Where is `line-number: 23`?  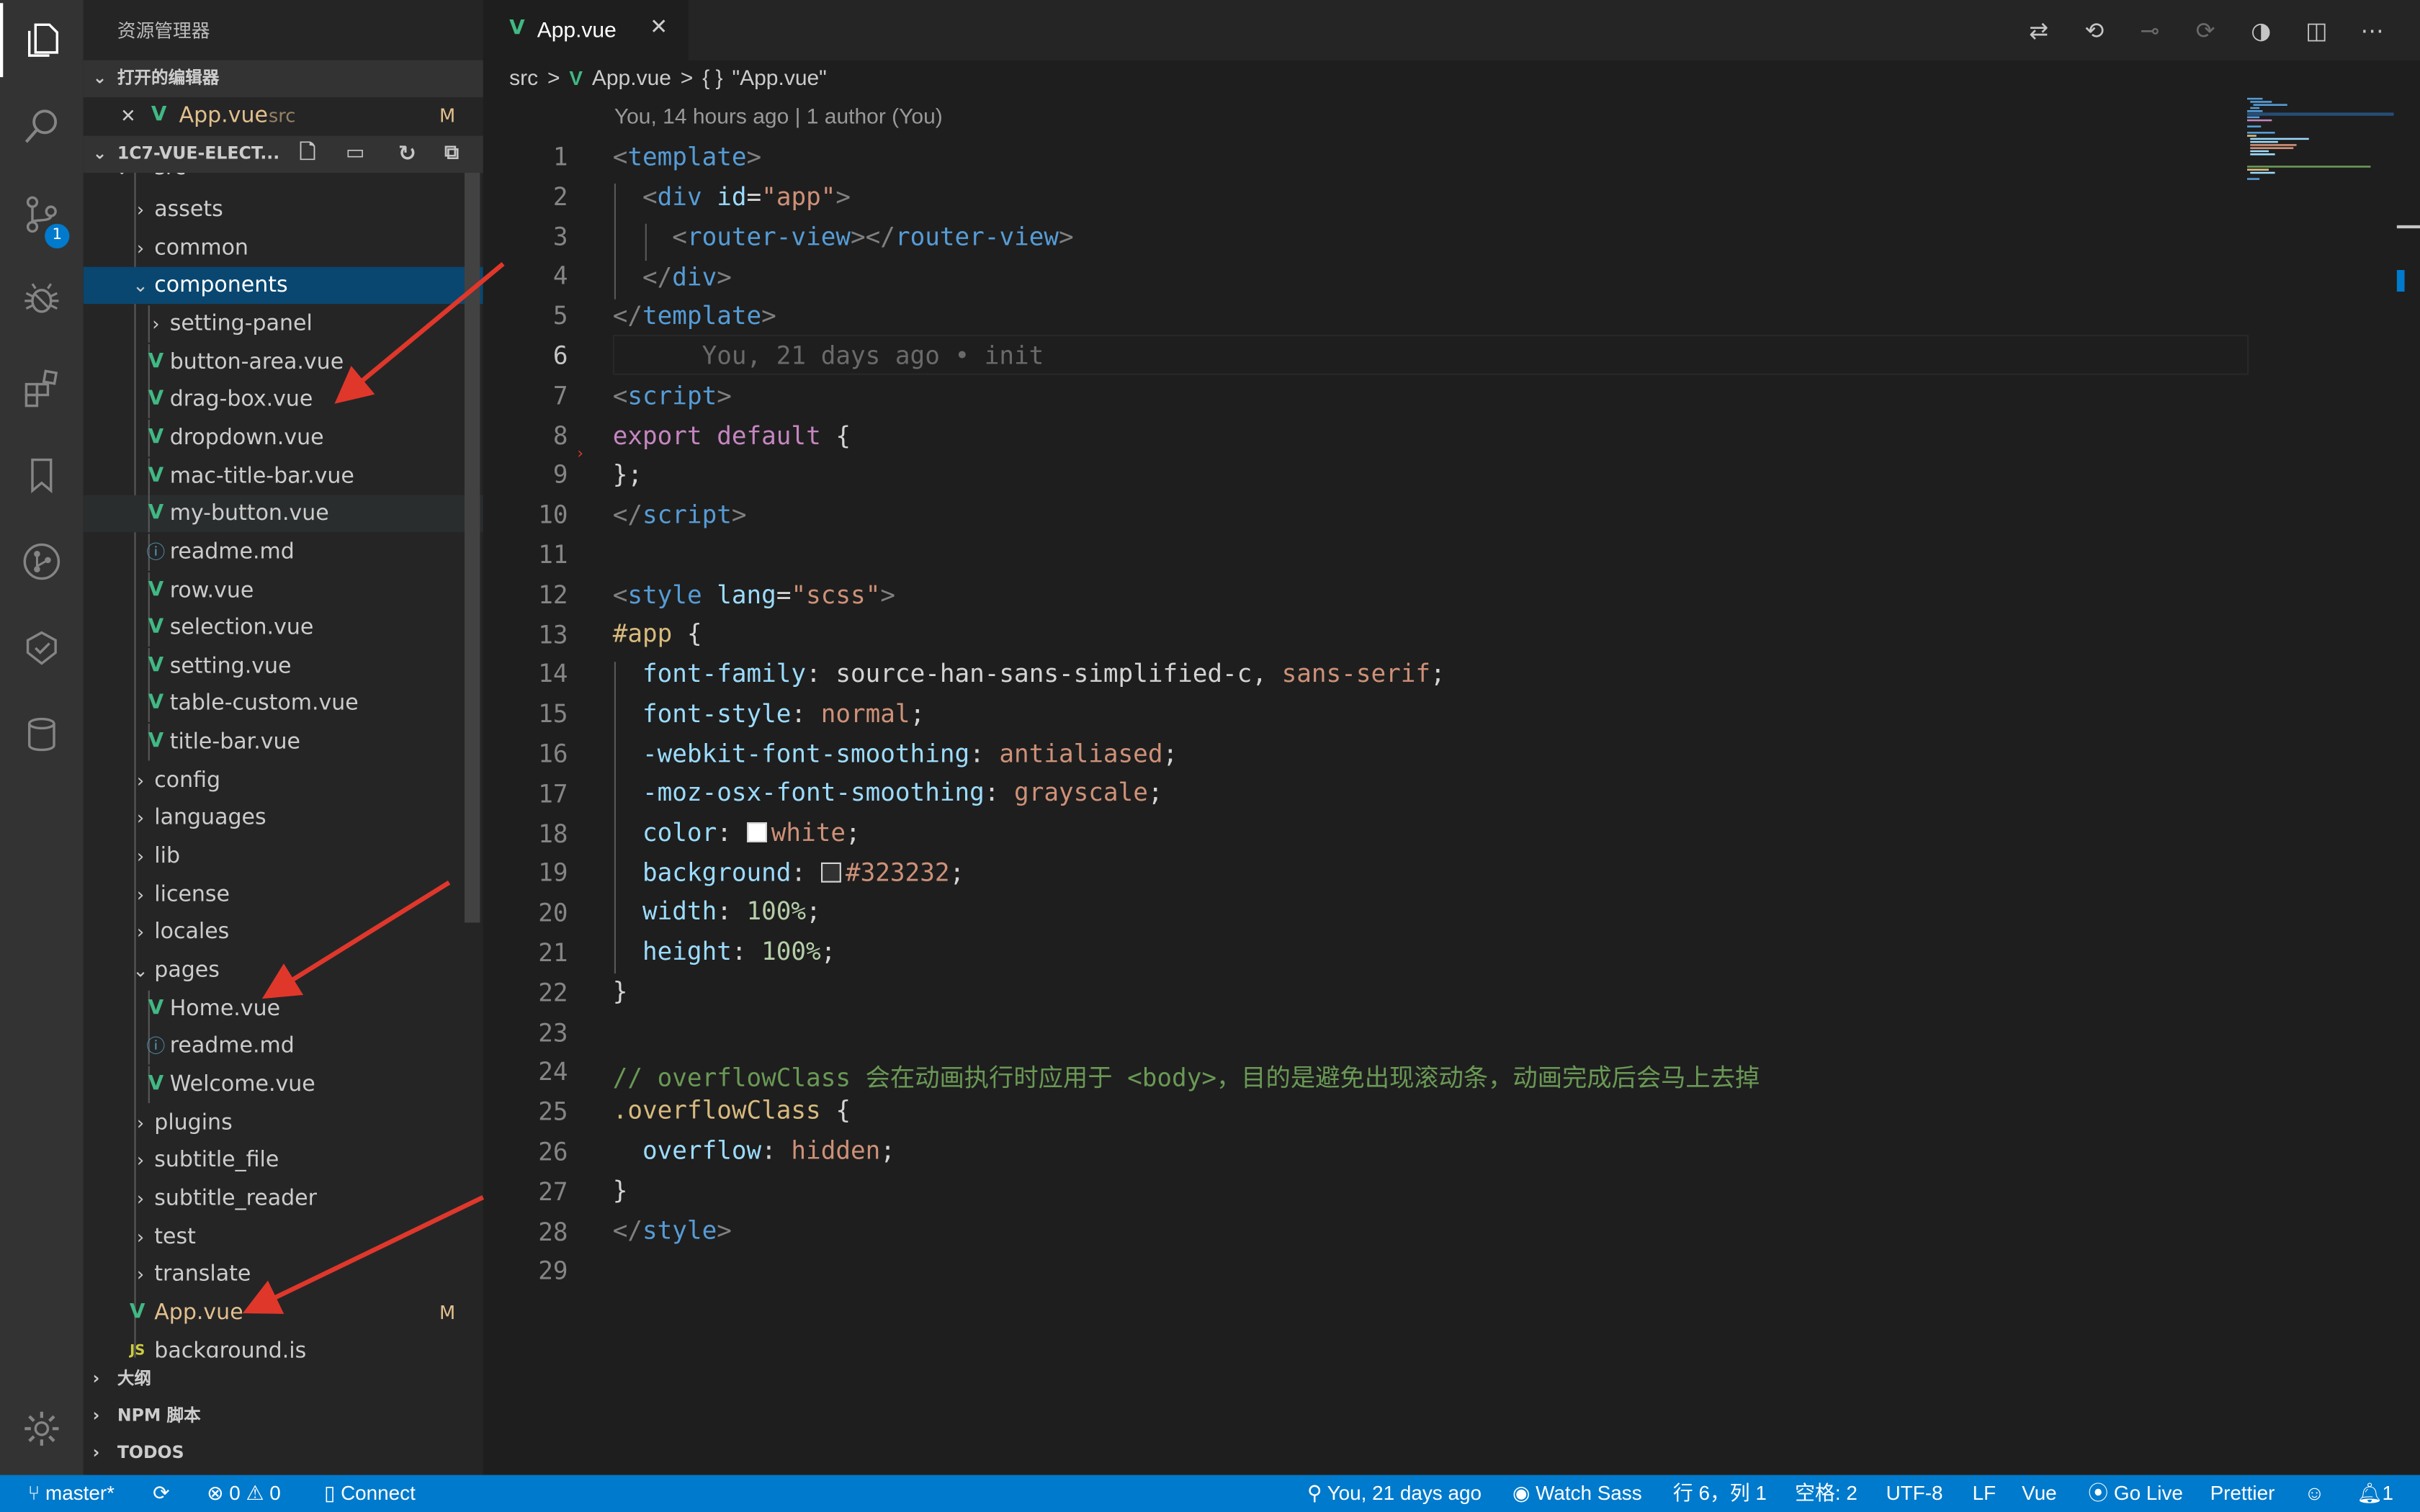
line-number: 23 is located at coordinates (553, 1032).